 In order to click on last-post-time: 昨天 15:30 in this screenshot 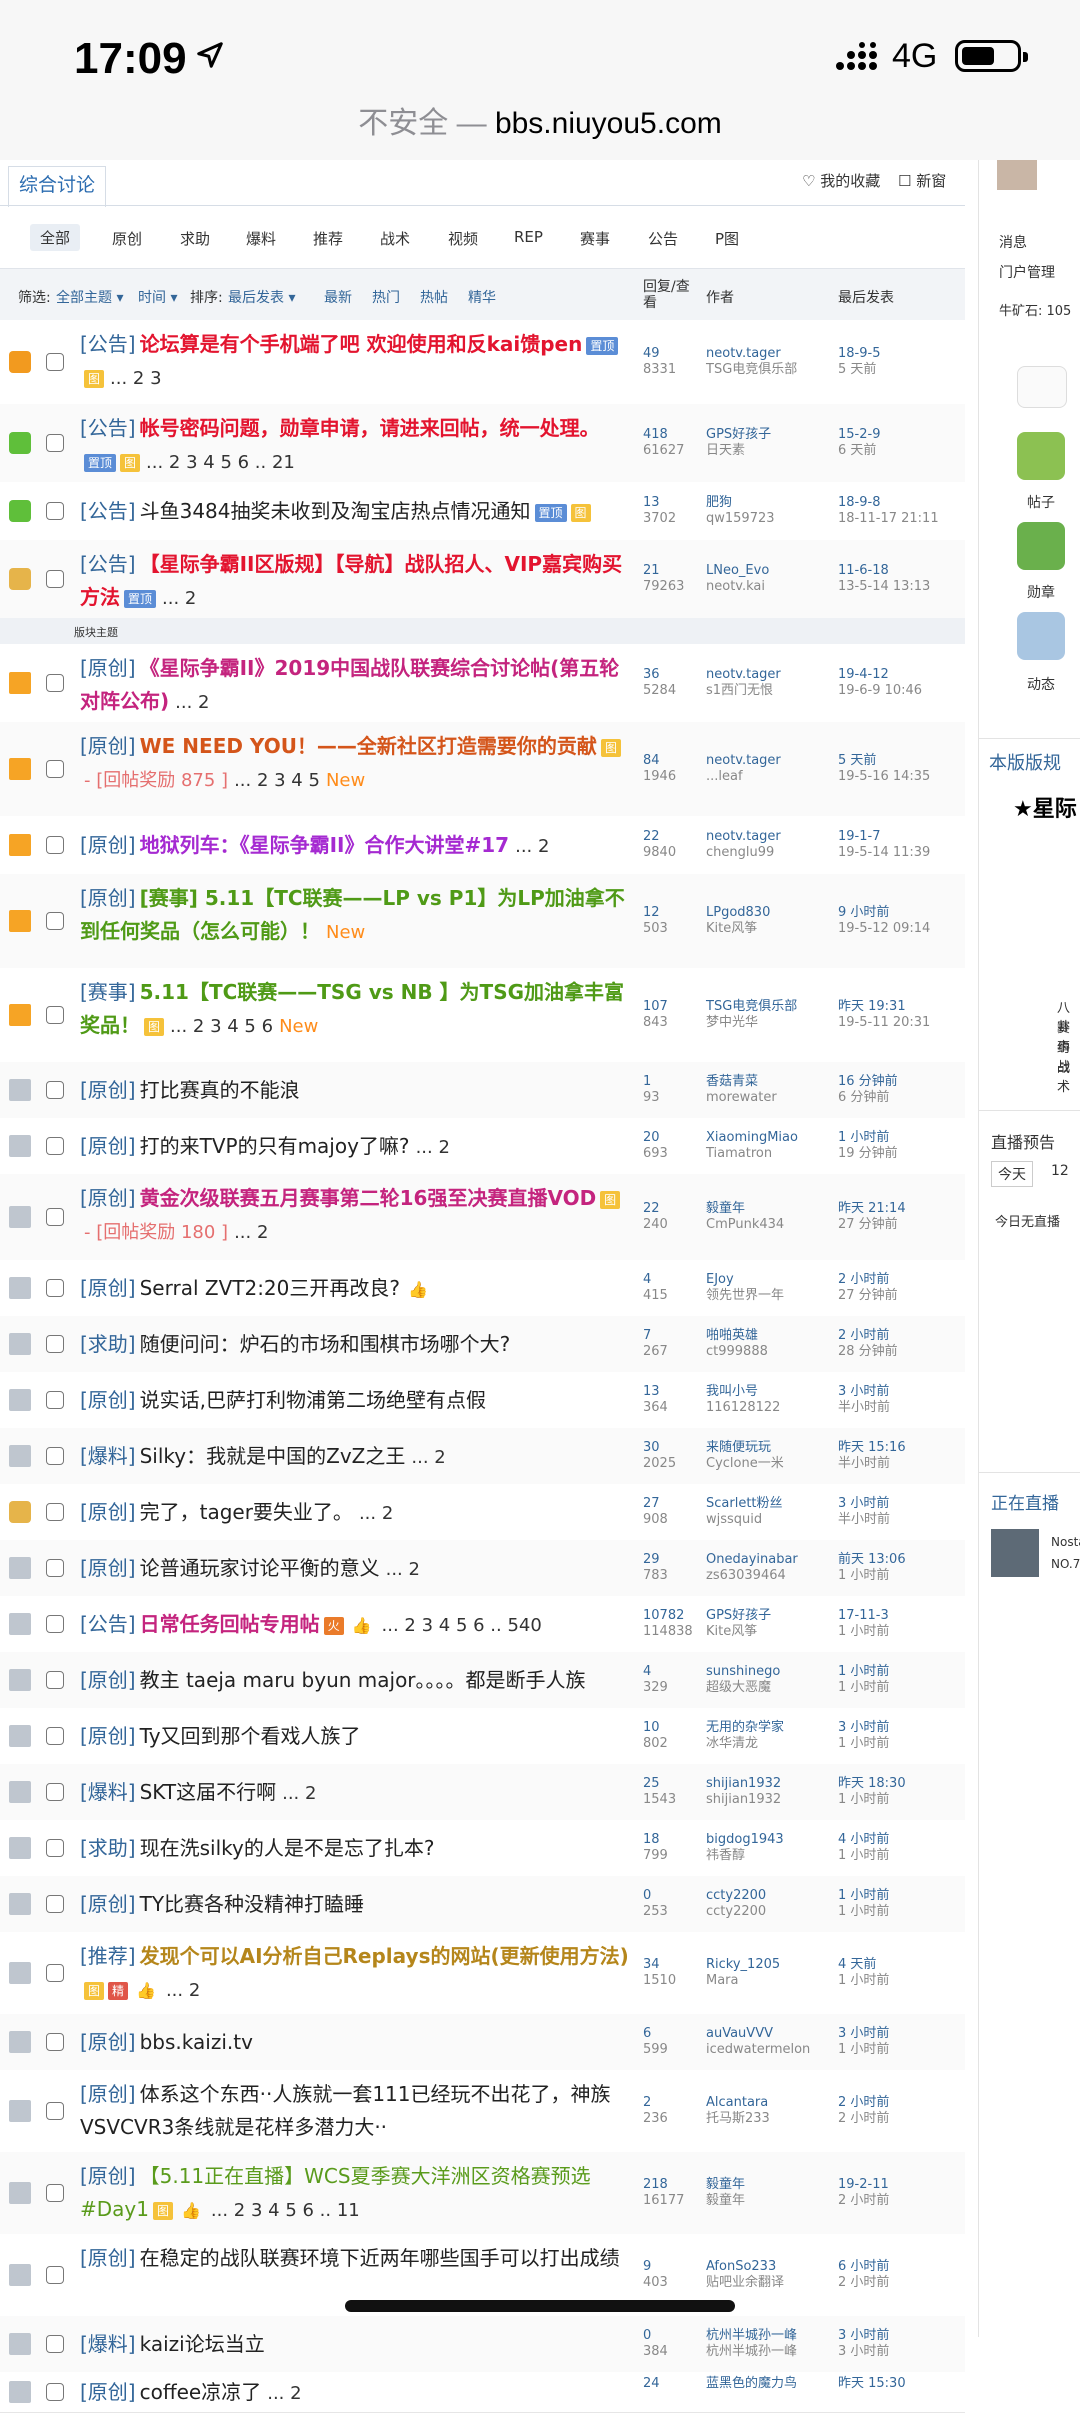, I will do `click(872, 2384)`.